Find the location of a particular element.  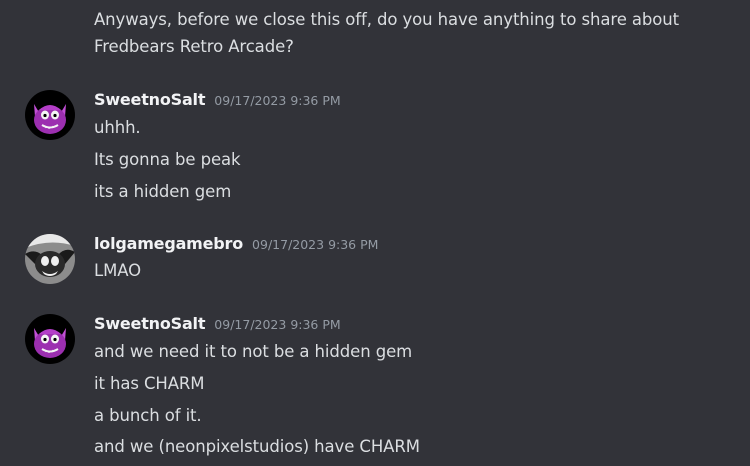

message-header: lolgamegamebro 09/17/2023 9:36 PM is located at coordinates (236, 245).